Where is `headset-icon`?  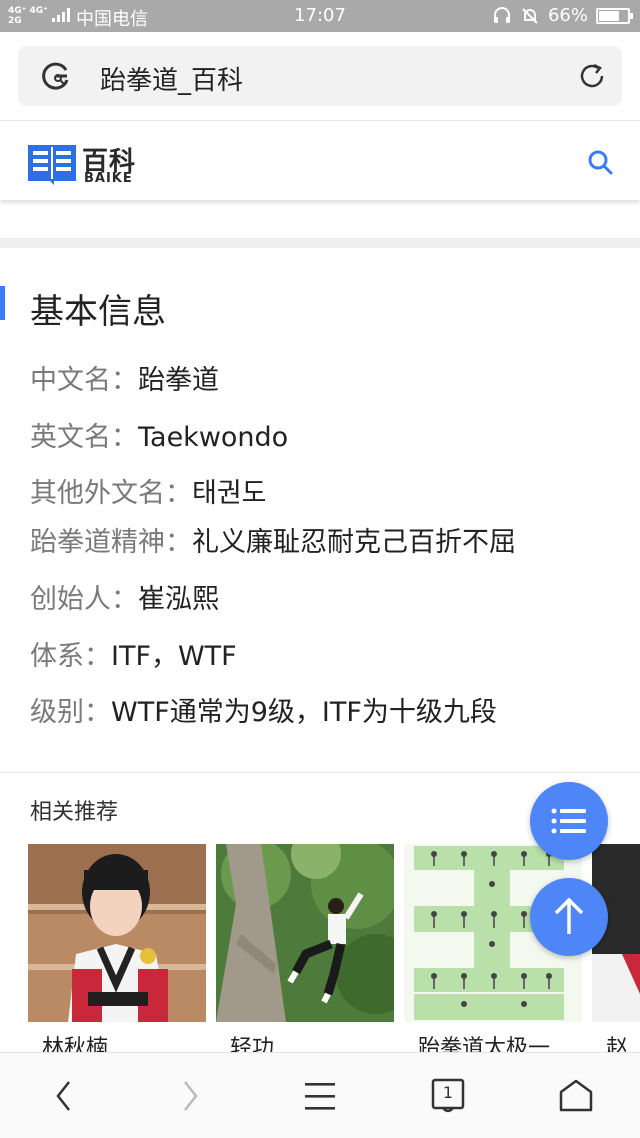 headset-icon is located at coordinates (501, 14).